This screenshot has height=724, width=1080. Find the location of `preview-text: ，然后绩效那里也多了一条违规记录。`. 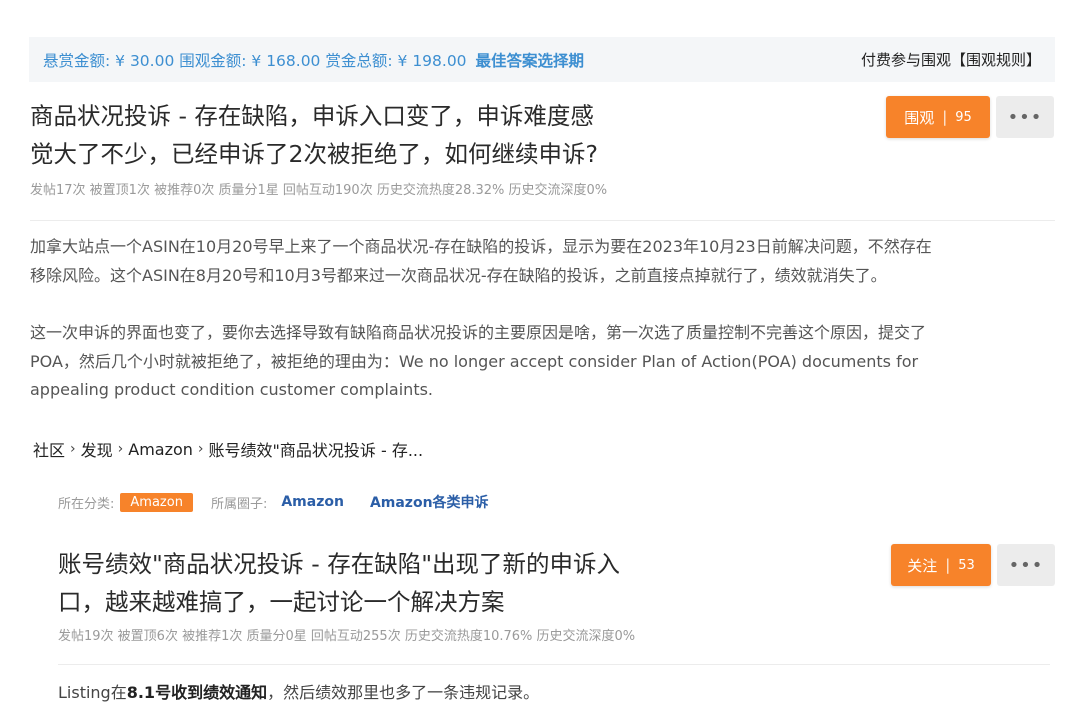

preview-text: ，然后绩效那里也多了一条违规记录。 is located at coordinates (403, 692).